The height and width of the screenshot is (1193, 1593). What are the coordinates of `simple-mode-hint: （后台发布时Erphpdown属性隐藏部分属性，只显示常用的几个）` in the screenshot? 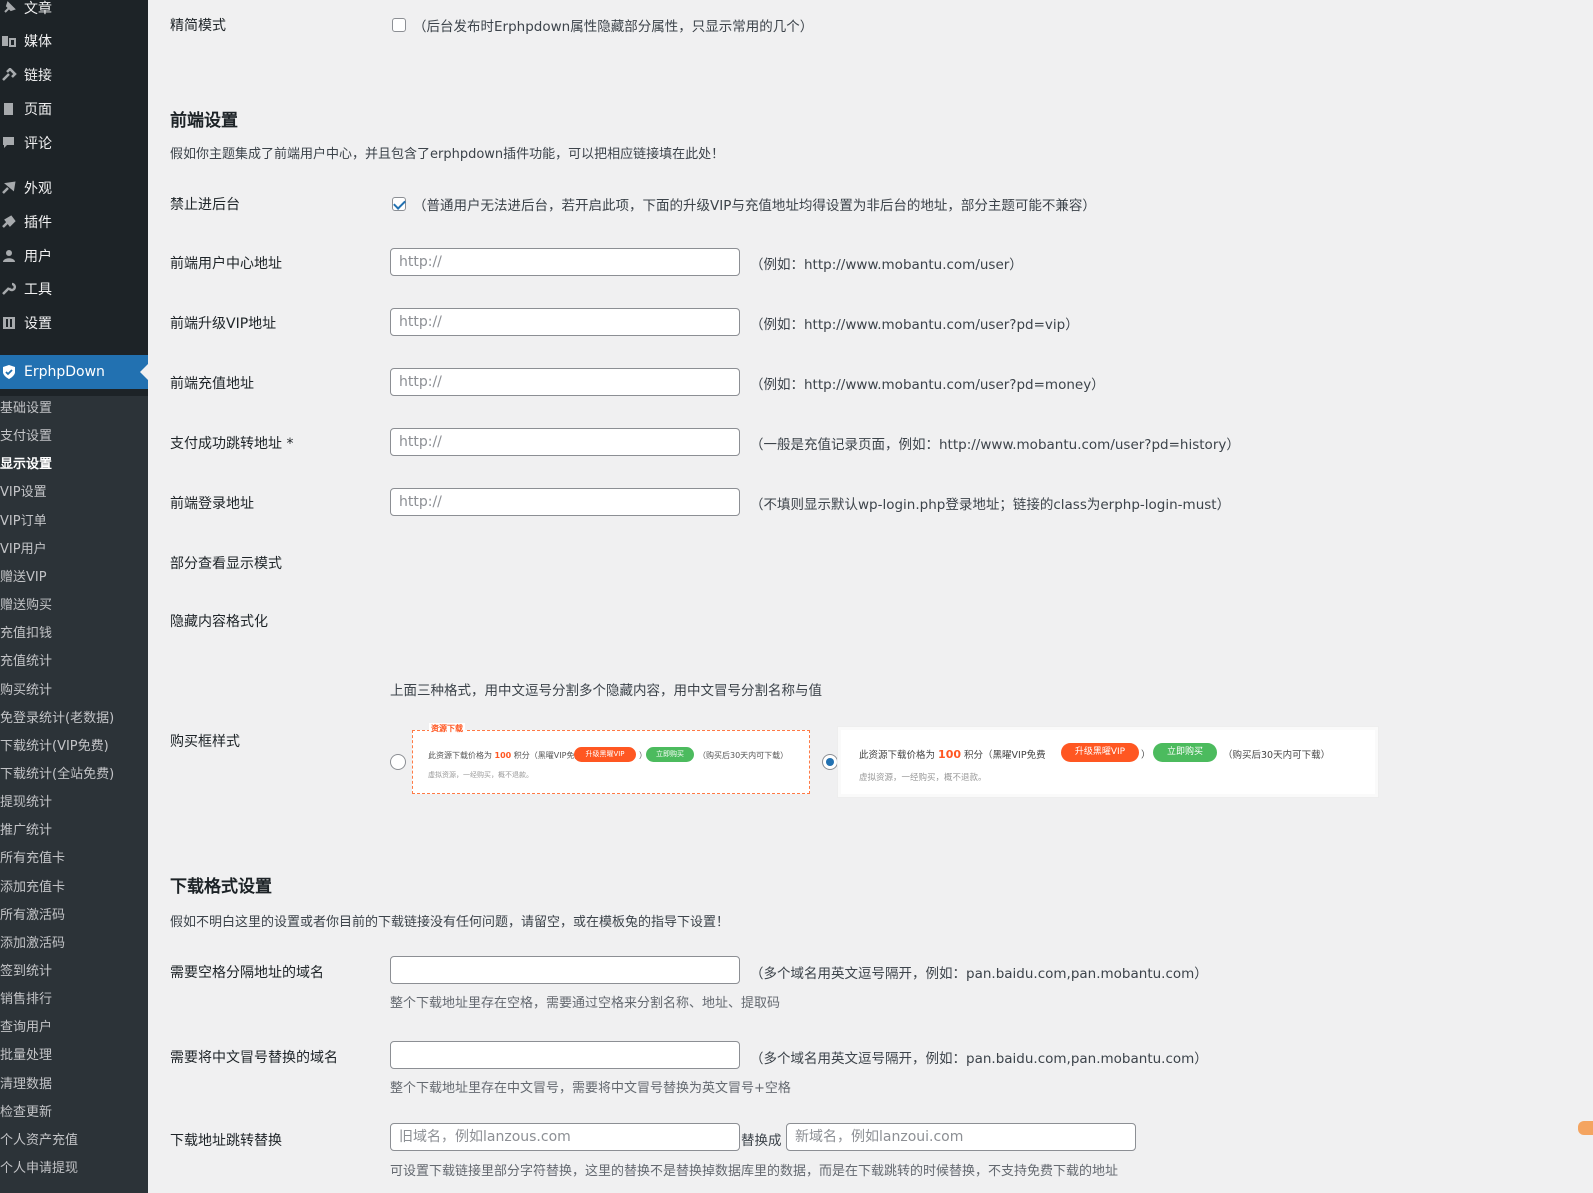 It's located at (613, 25).